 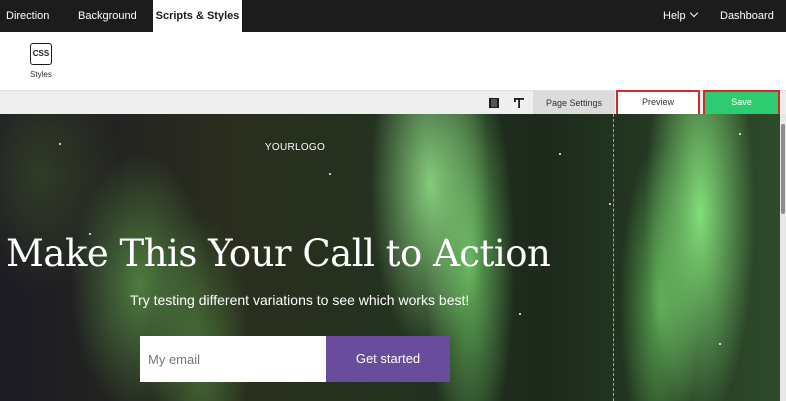 I want to click on dashboard-link: Dashboard, so click(x=747, y=16).